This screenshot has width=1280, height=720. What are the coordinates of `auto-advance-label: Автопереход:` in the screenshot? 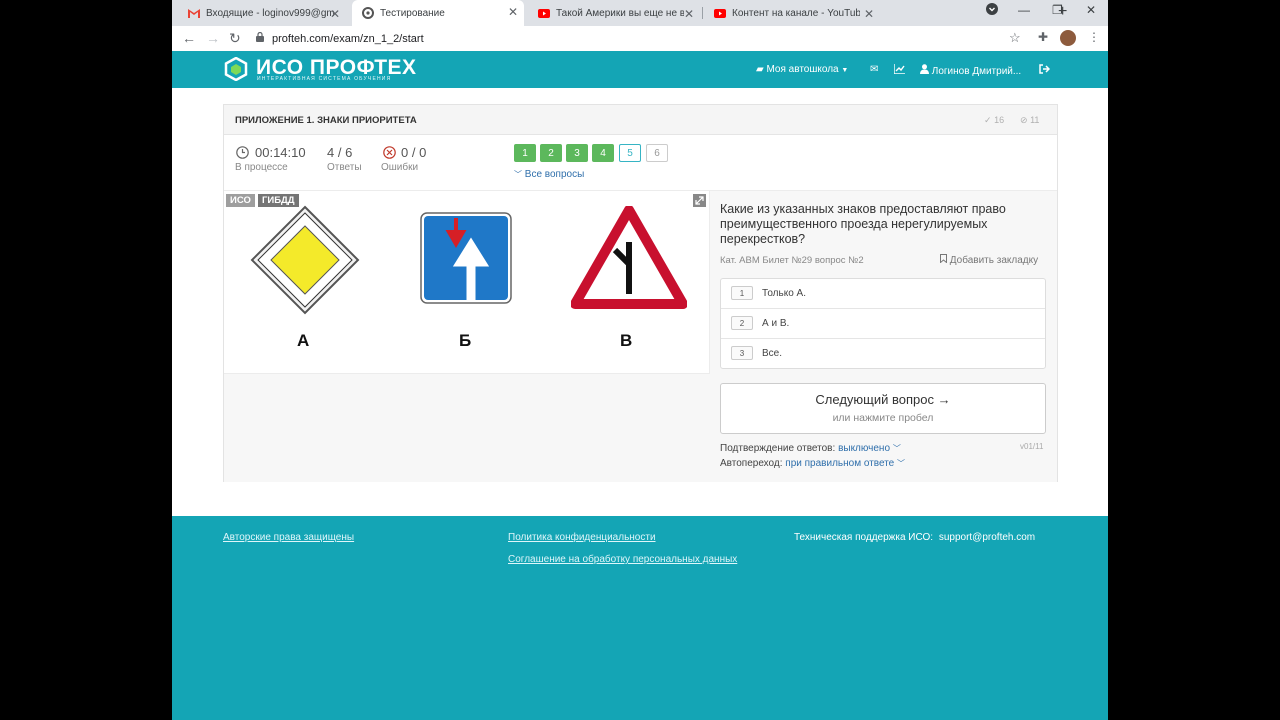 It's located at (751, 463).